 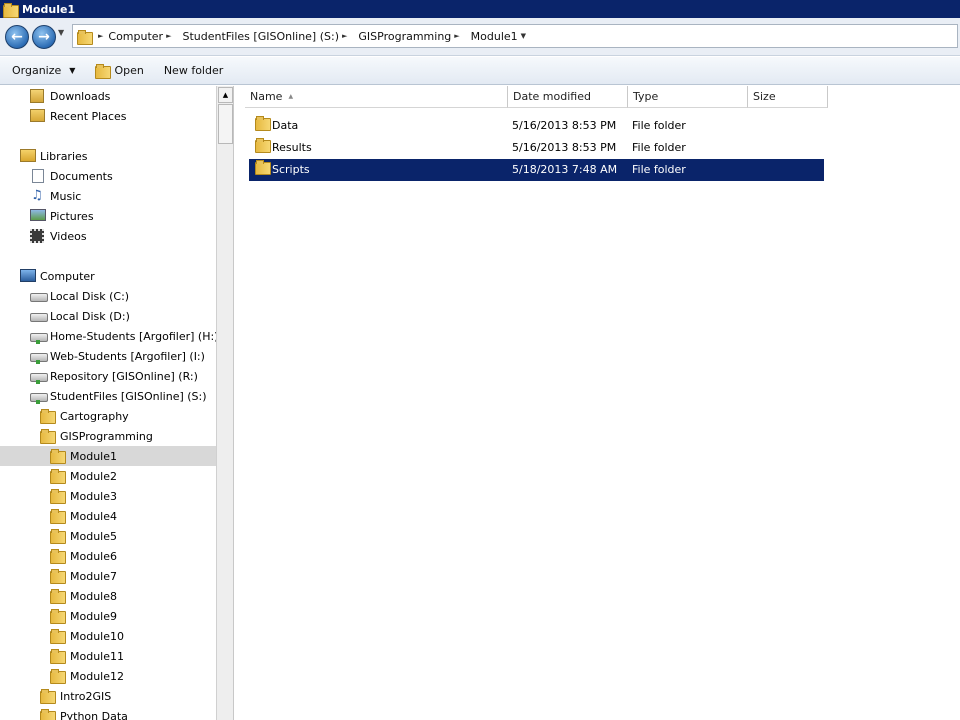 What do you see at coordinates (97, 656) in the screenshot?
I see `nav-label: Module11` at bounding box center [97, 656].